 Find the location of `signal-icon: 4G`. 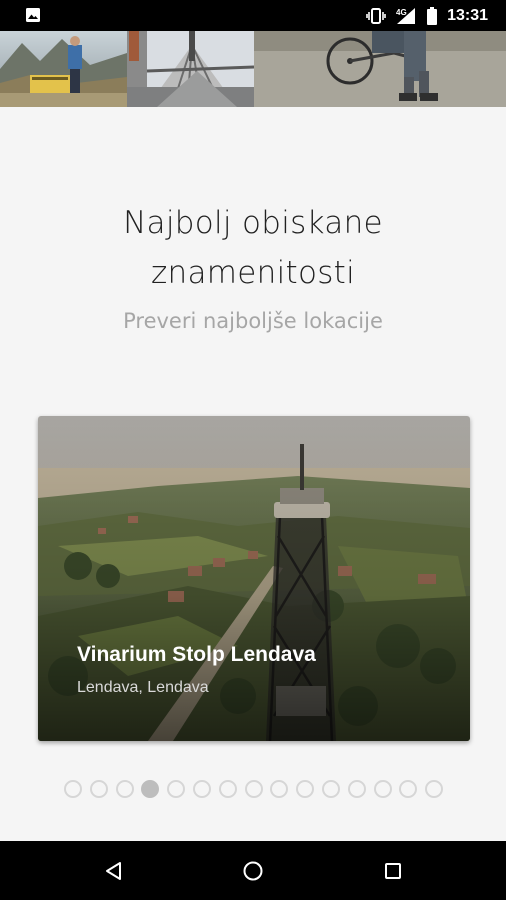

signal-icon: 4G is located at coordinates (406, 15).